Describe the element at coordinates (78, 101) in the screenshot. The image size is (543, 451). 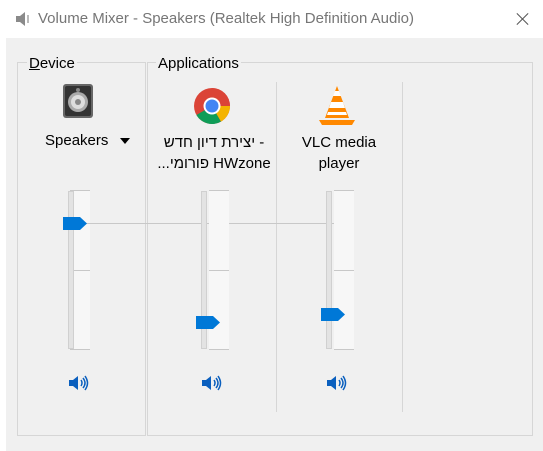
I see `speaker-device-icon` at that location.